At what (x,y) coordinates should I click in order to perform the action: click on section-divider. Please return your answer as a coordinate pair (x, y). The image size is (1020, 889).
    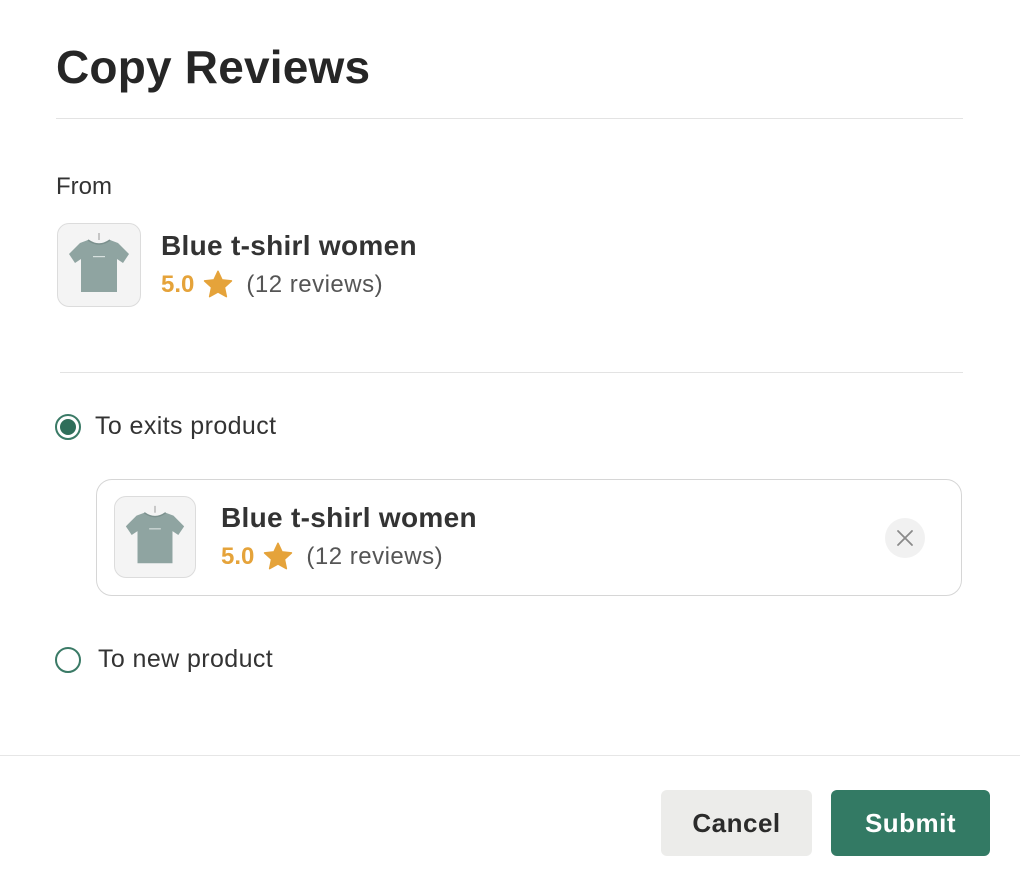
    Looking at the image, I should click on (511, 372).